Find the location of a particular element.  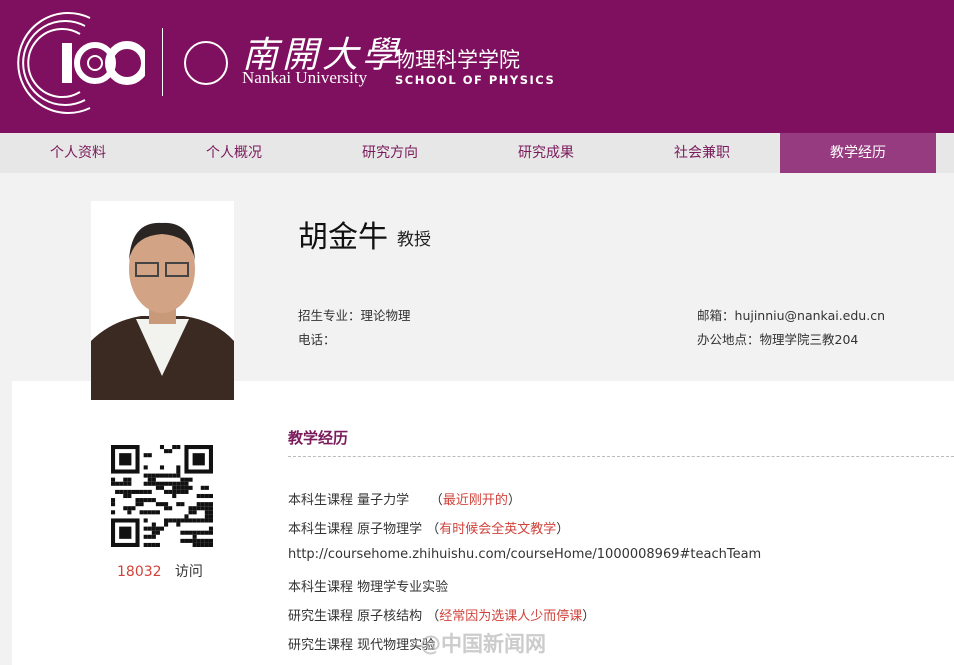

visit-counter: 18032 访问 is located at coordinates (160, 571).